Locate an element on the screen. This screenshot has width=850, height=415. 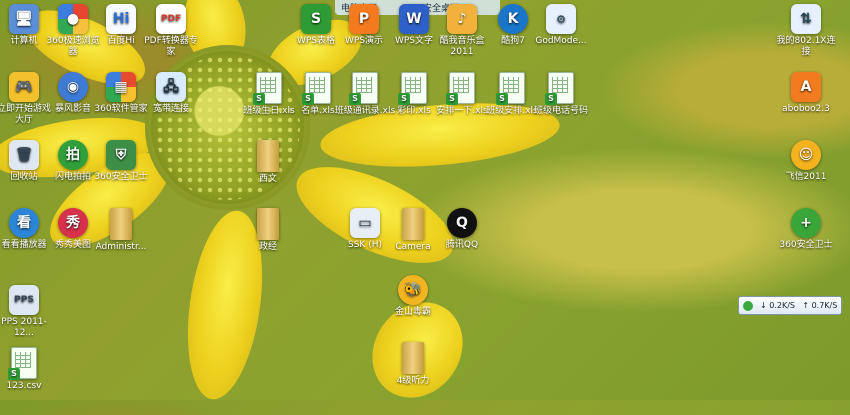
control-panel-icon: ⚙ is located at coordinates (561, 19).